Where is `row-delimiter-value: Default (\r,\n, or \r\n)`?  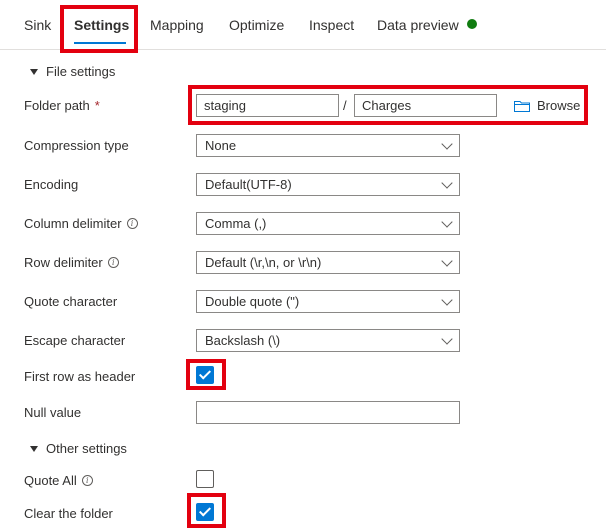
row-delimiter-value: Default (\r,\n, or \r\n) is located at coordinates (263, 262).